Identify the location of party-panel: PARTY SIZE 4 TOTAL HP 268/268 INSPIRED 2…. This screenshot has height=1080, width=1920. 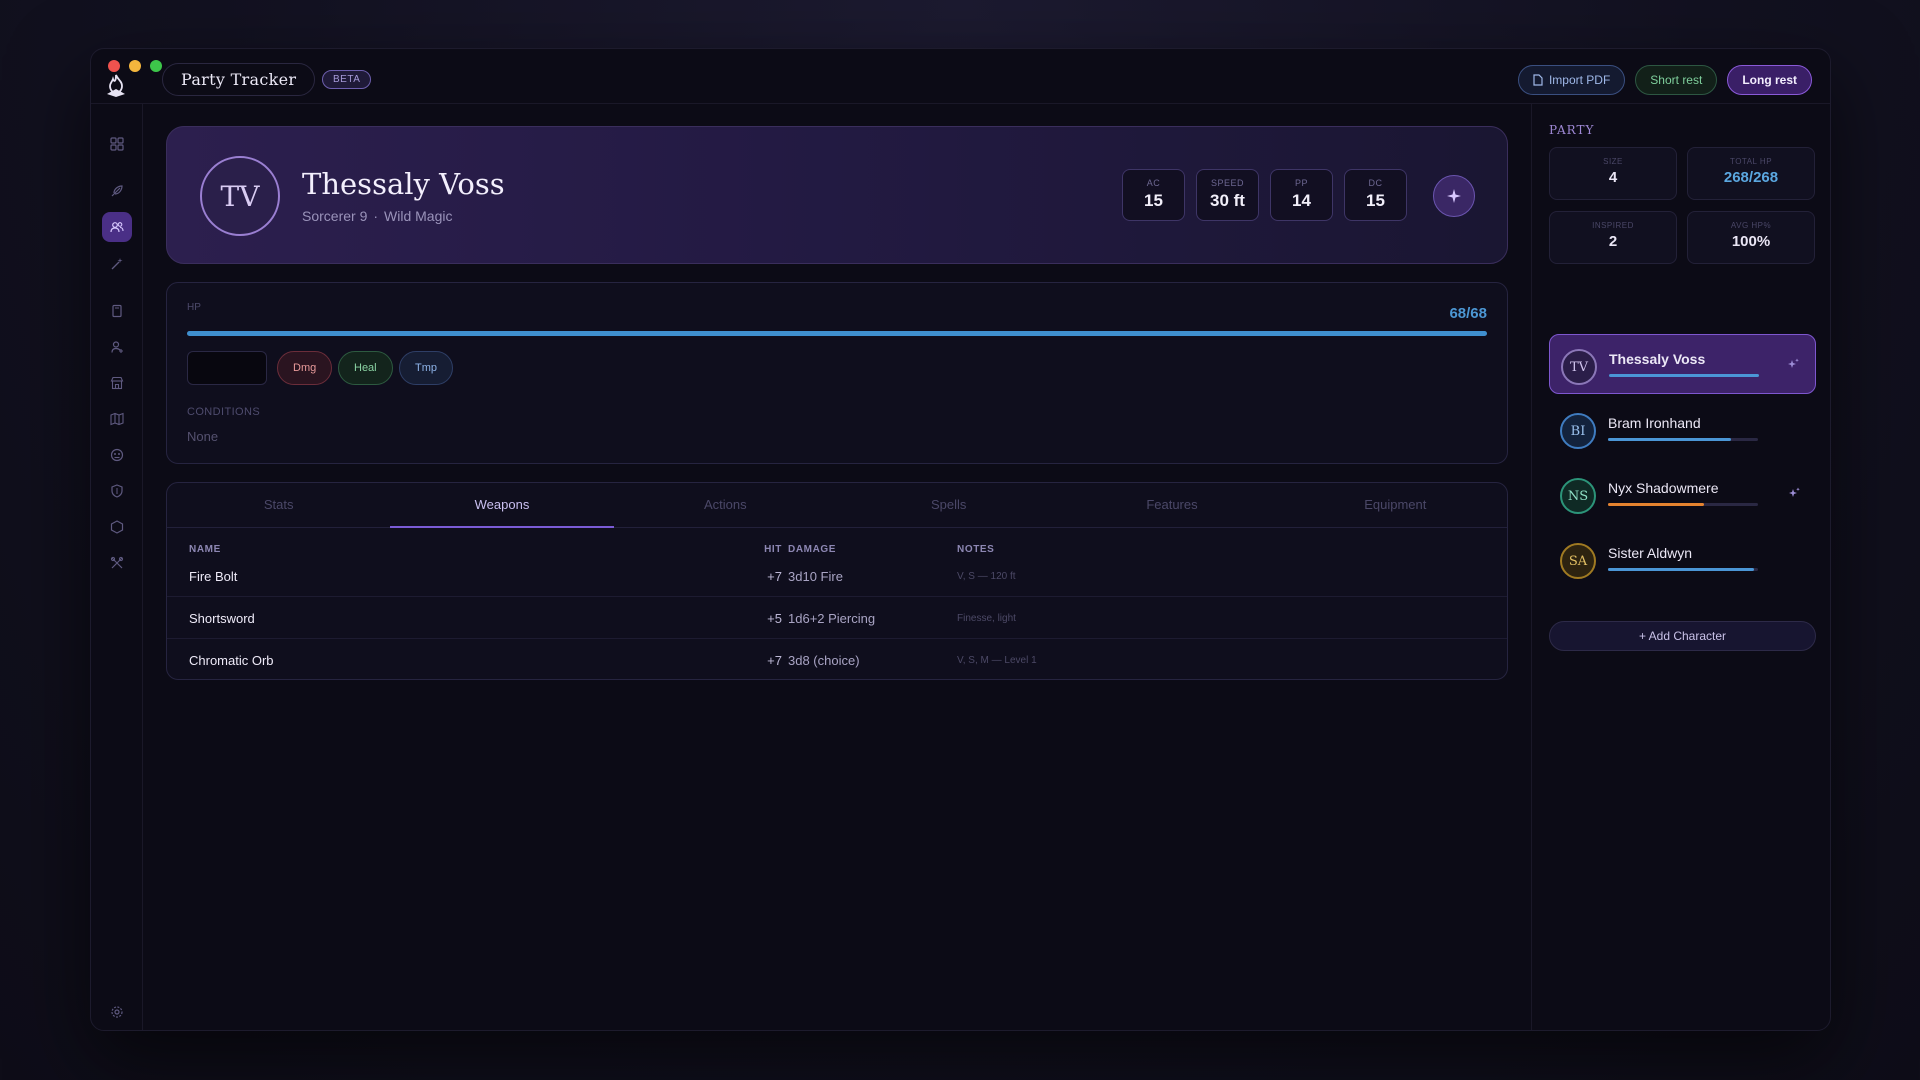
(1680, 567).